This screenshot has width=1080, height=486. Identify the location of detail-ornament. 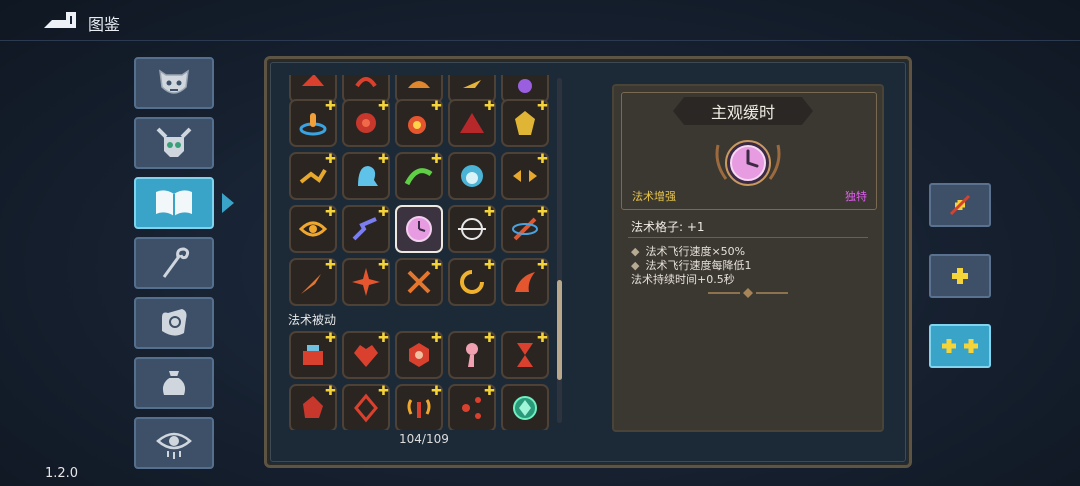
(748, 293).